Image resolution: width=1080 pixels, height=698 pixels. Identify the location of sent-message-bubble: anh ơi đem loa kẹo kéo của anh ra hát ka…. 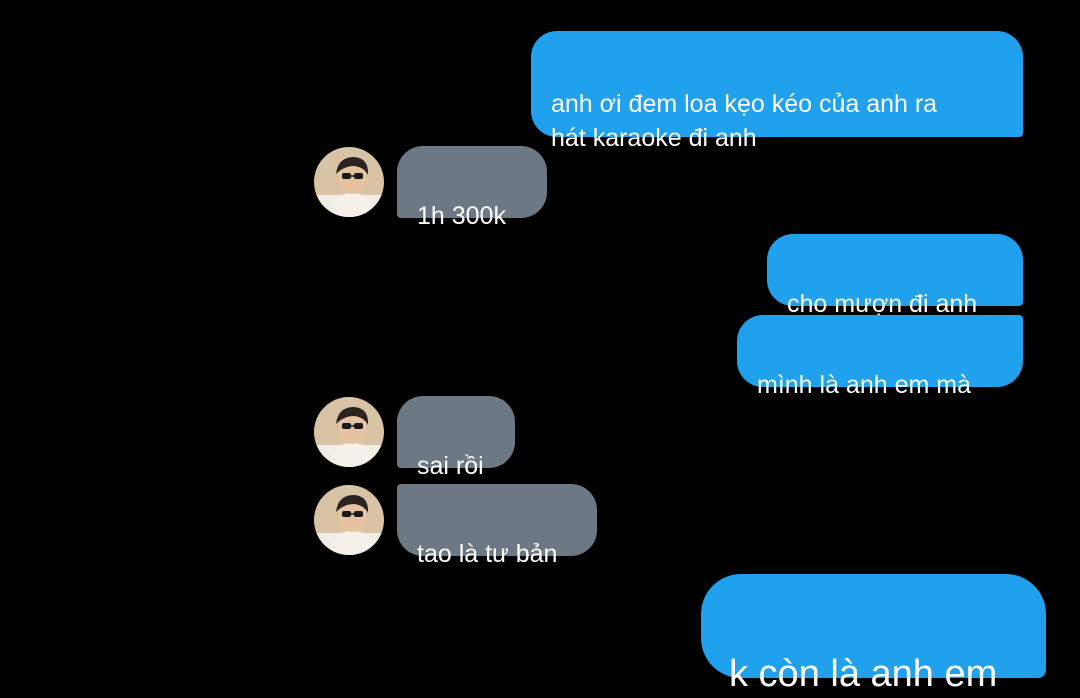
(777, 91).